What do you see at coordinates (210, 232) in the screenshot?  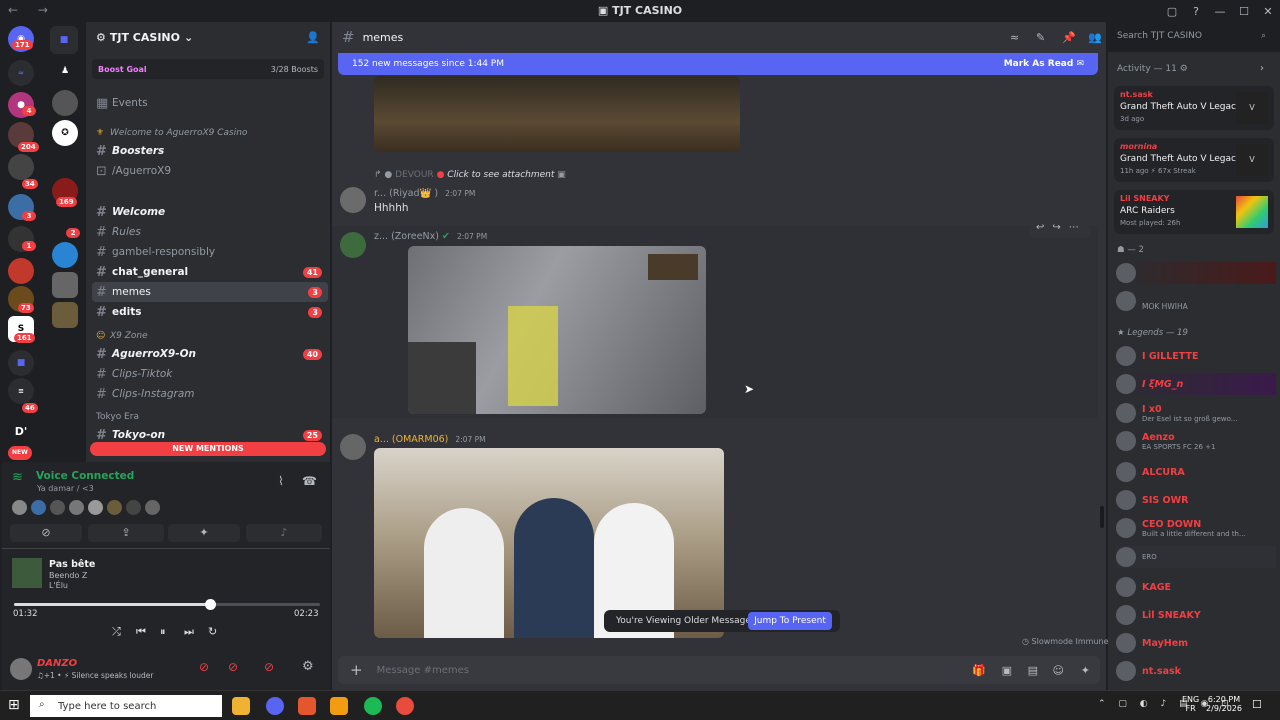 I see `channel-rules: # Rules` at bounding box center [210, 232].